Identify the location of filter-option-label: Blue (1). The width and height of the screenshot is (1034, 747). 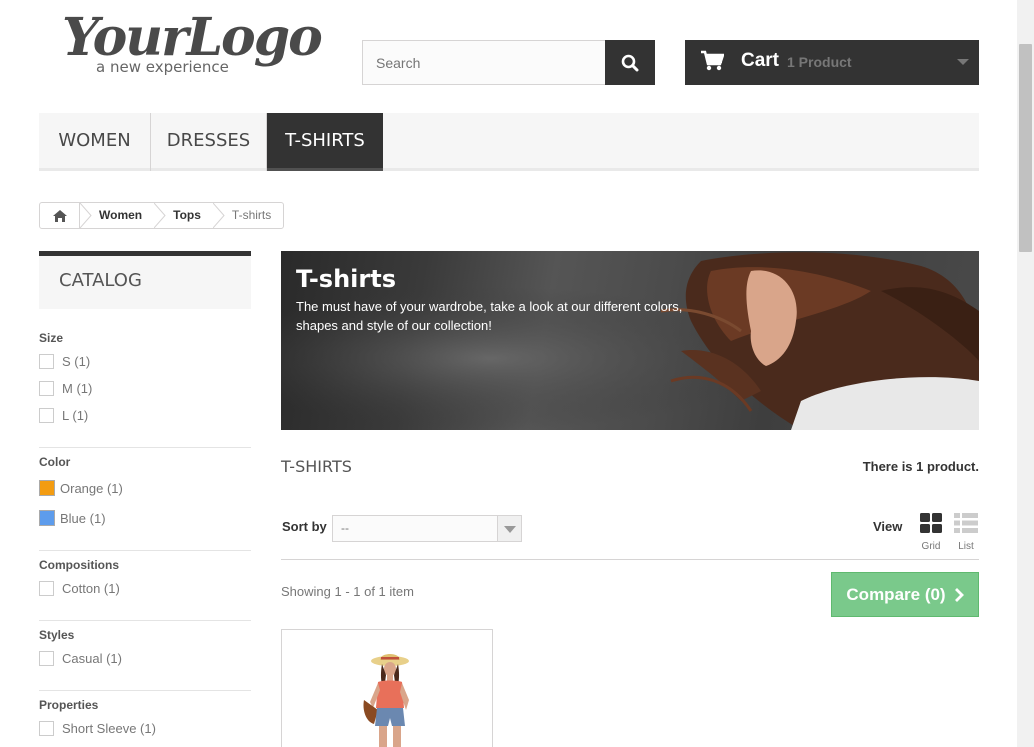
(83, 518).